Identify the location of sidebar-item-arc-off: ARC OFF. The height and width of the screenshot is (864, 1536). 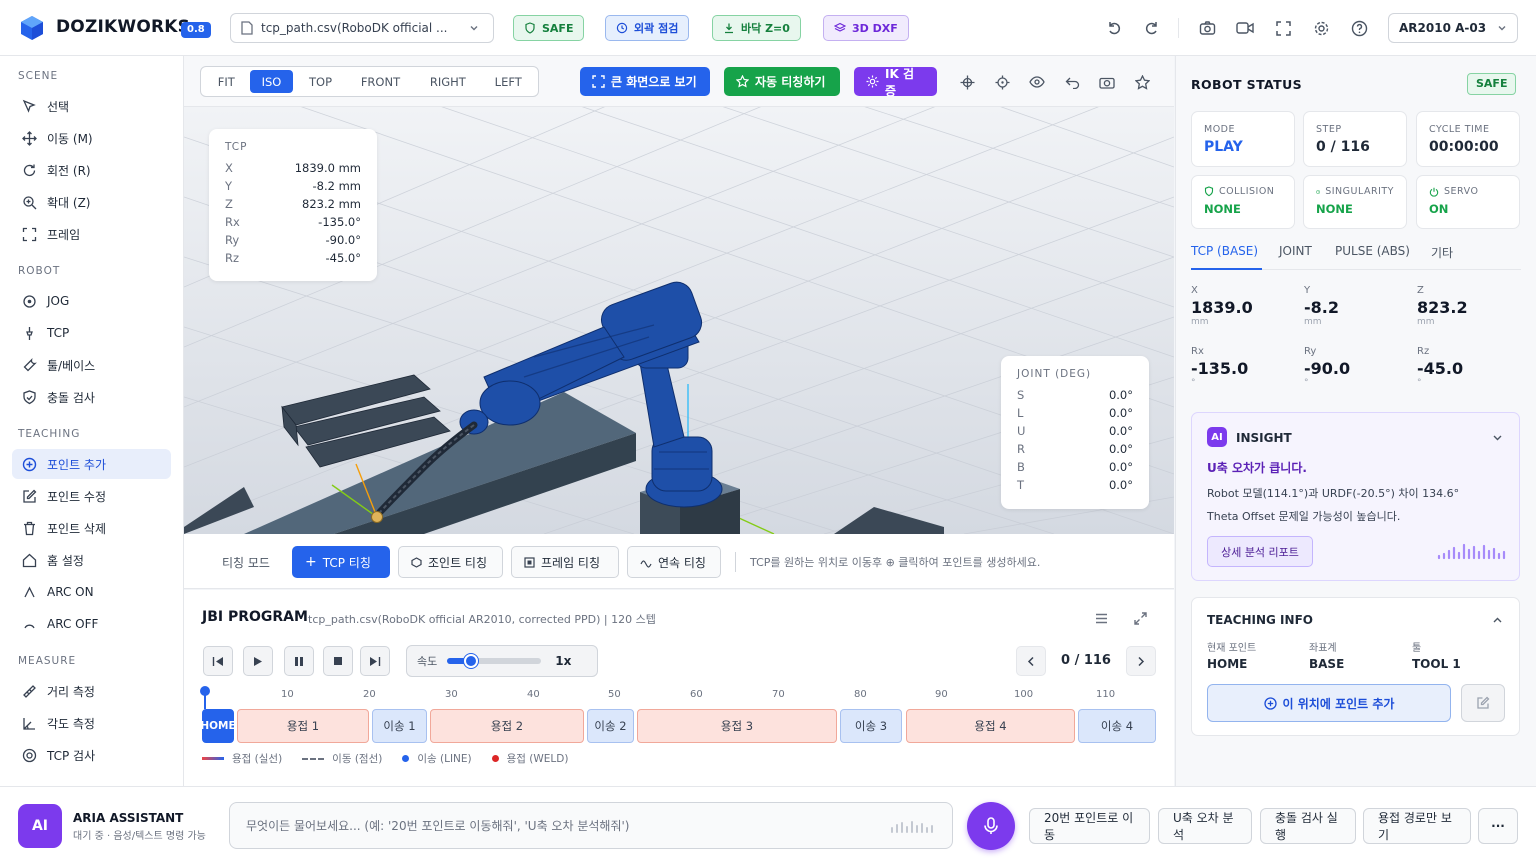
(91, 624).